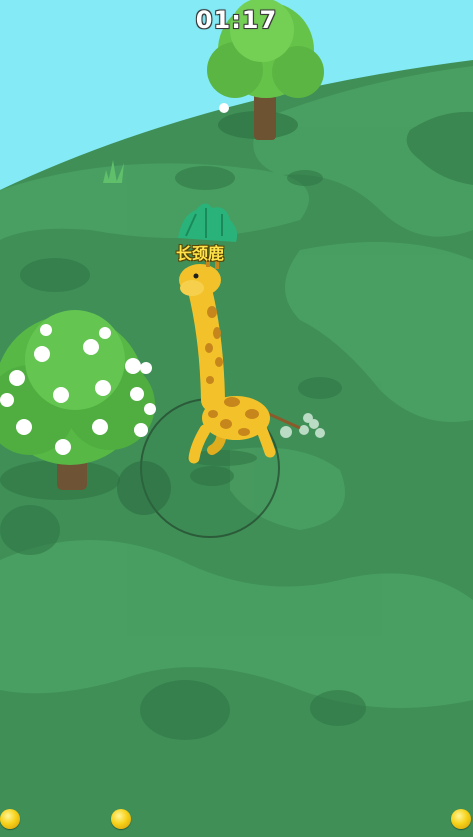  I want to click on game-timer: 01:17, so click(236, 20).